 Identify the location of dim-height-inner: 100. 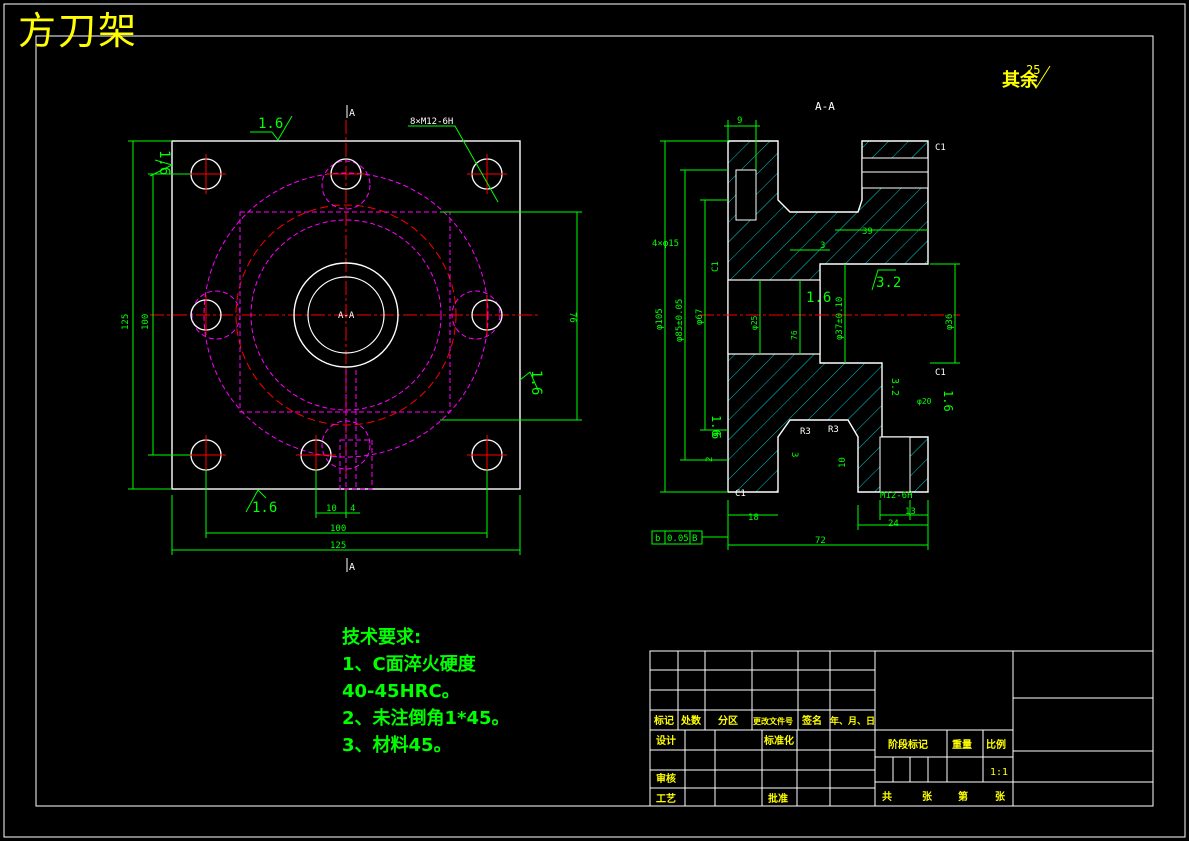
(146, 322).